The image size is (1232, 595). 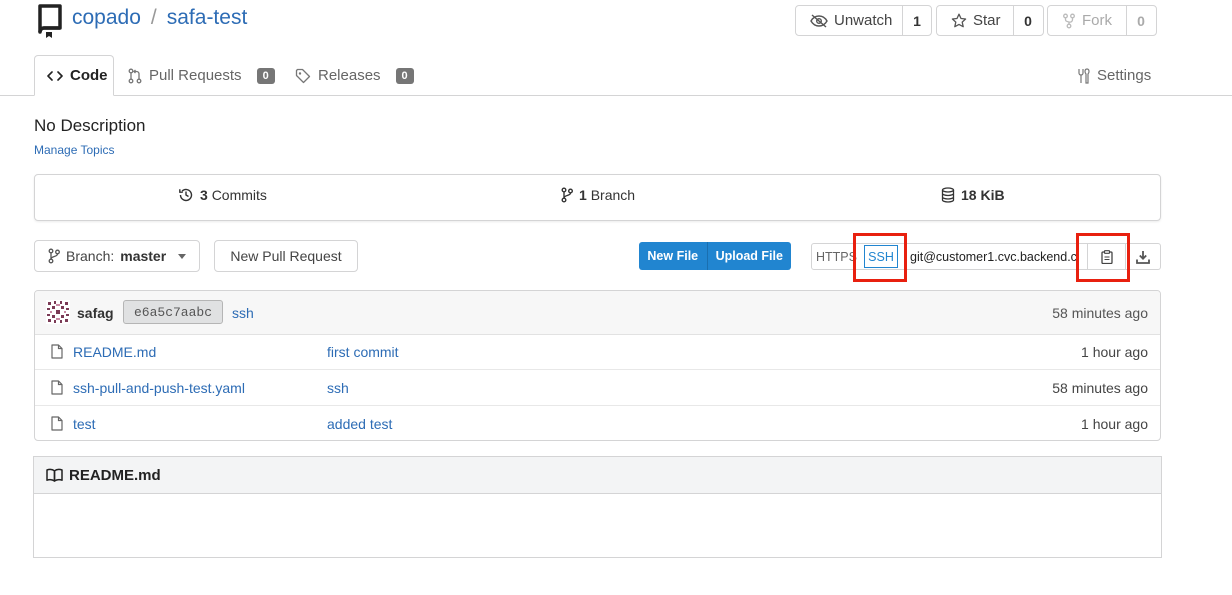 I want to click on database-icon, so click(x=948, y=195).